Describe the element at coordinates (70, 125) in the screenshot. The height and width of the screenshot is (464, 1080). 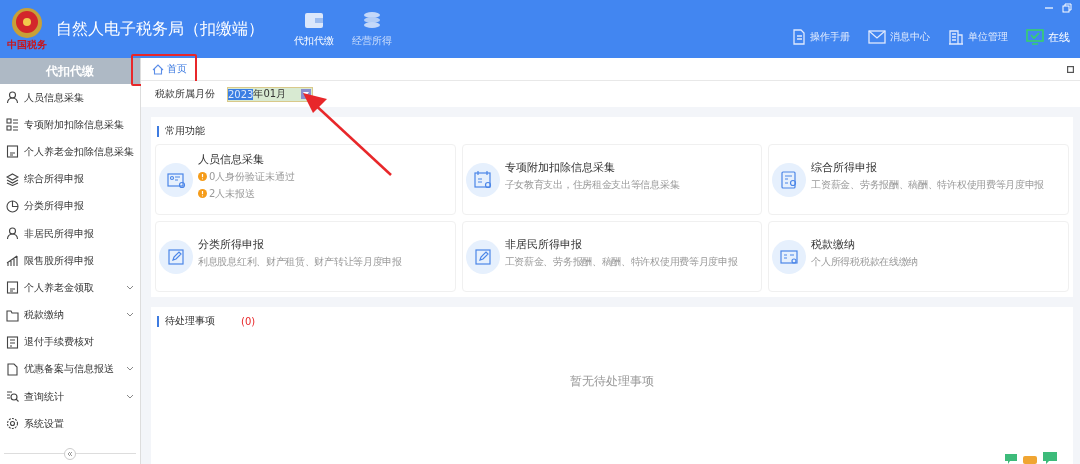
I see `sidebar-item: 专项附加扣除信息采集` at that location.